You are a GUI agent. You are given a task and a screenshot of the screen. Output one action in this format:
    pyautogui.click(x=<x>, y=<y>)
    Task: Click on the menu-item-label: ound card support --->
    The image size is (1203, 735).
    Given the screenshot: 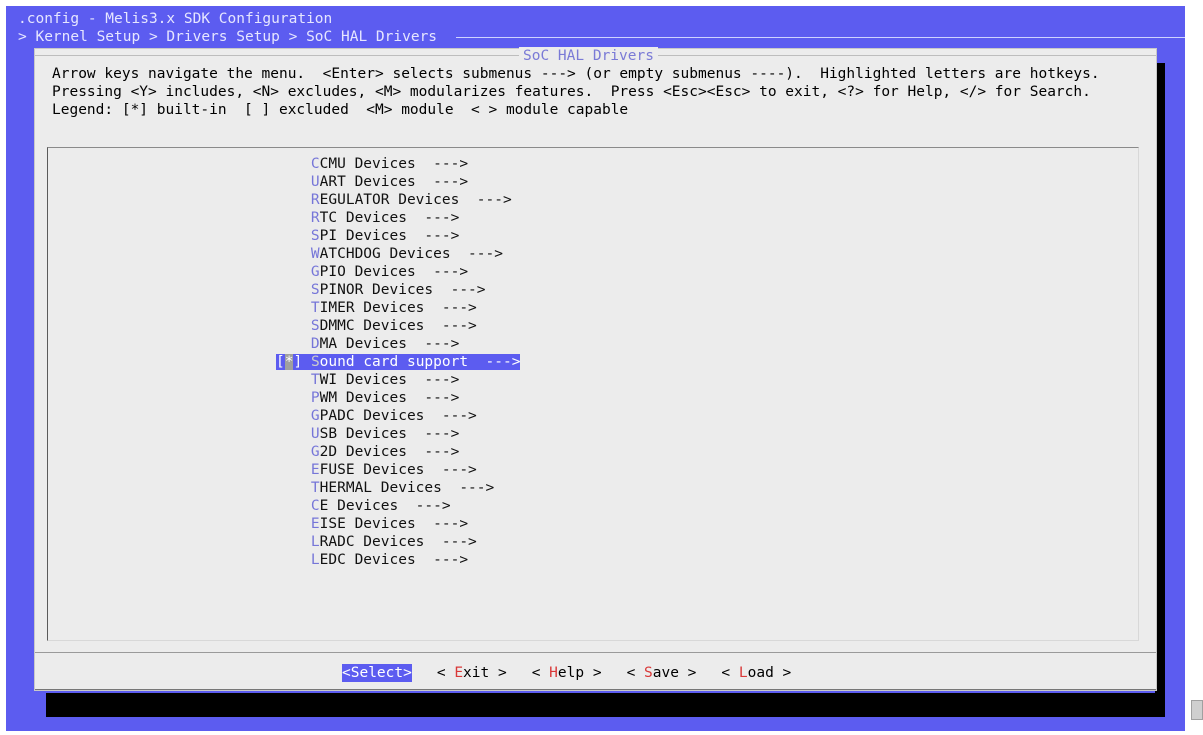 What is the action you would take?
    pyautogui.click(x=420, y=362)
    